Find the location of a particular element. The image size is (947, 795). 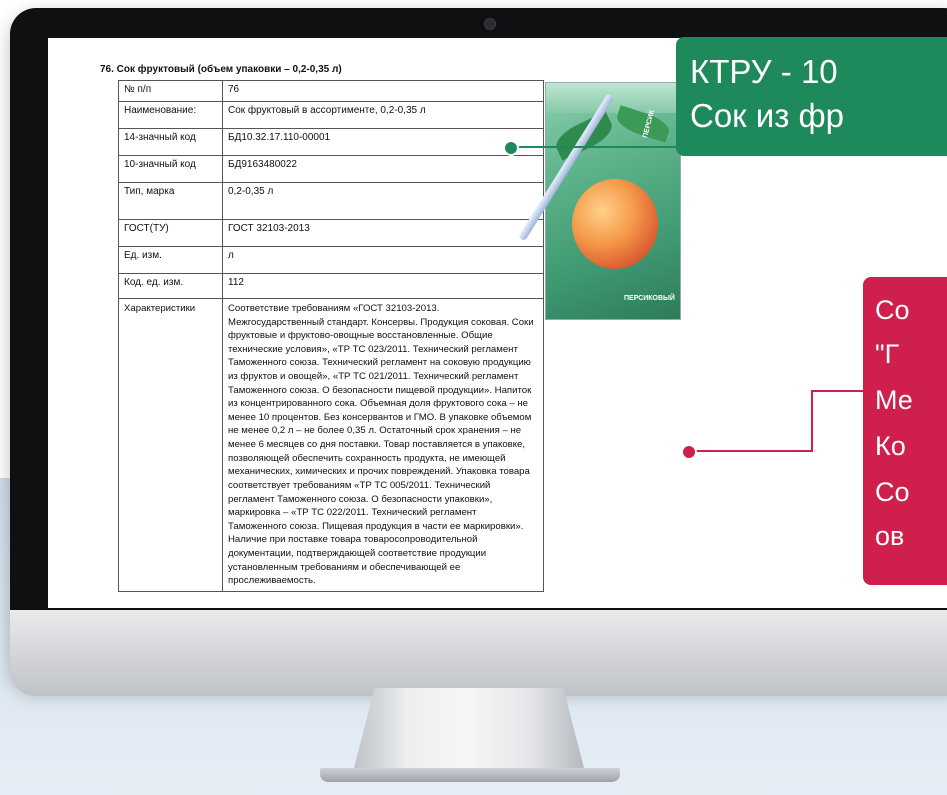

table-row: Тип, марка 0,2-0,35 л is located at coordinates (331, 201).